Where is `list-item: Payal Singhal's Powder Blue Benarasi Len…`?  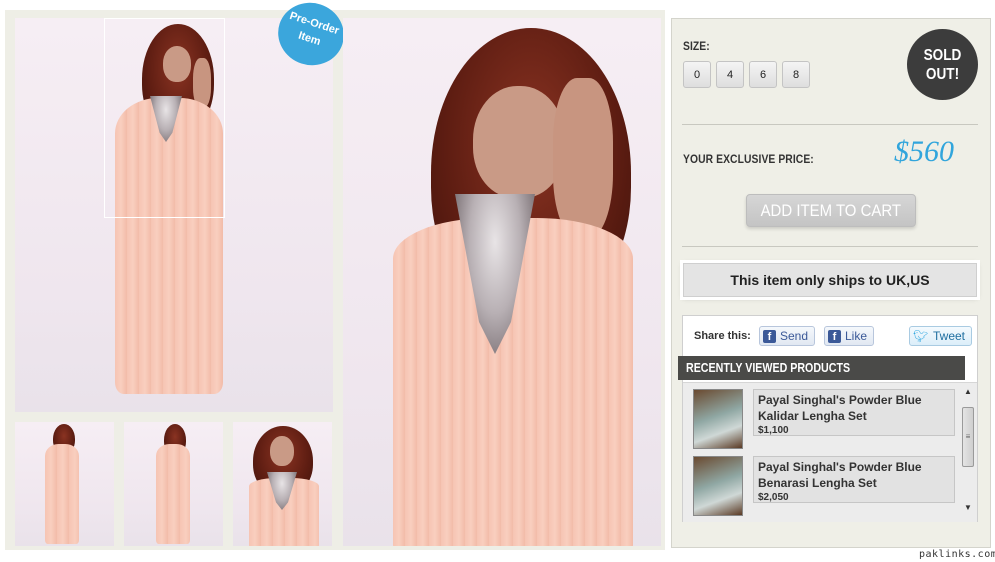 list-item: Payal Singhal's Powder Blue Benarasi Len… is located at coordinates (824, 486).